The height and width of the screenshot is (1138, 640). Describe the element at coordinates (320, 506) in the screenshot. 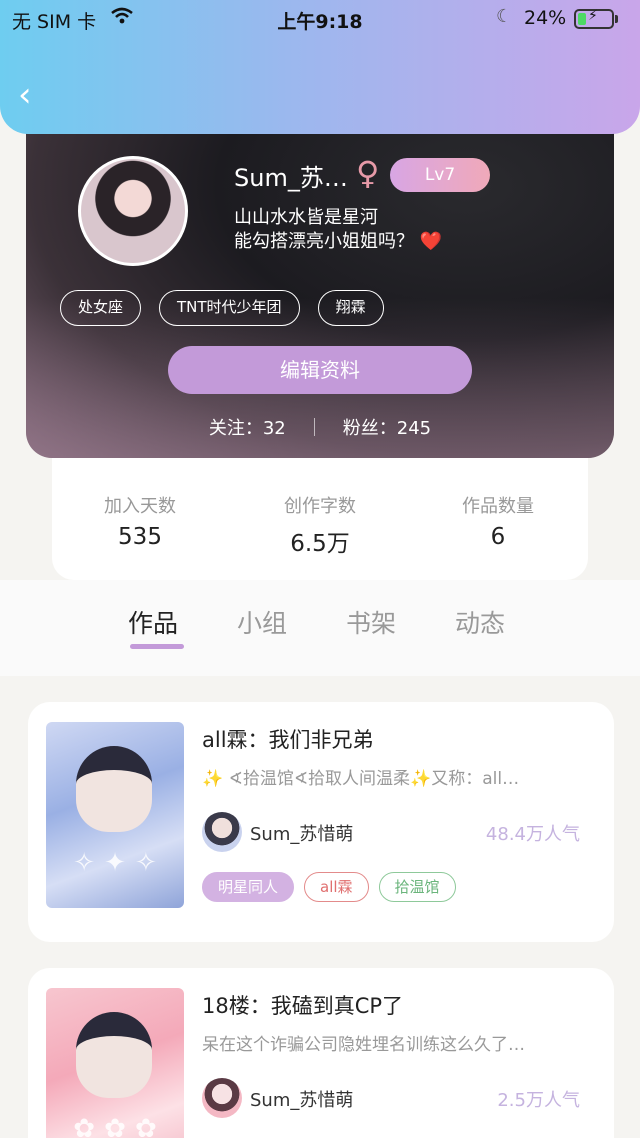

I see `stat-label: 创作字数` at that location.